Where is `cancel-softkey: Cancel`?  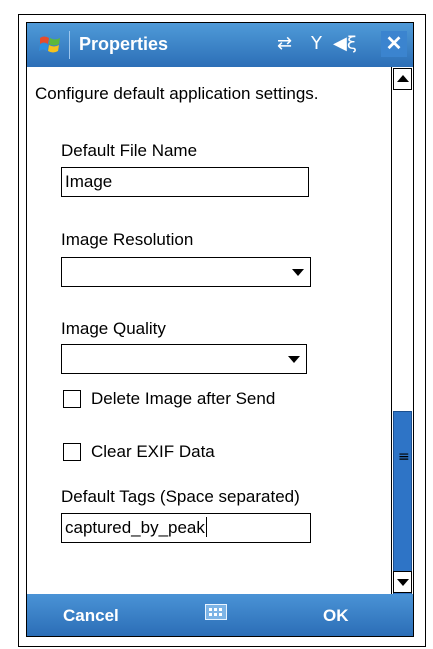
cancel-softkey: Cancel is located at coordinates (91, 616).